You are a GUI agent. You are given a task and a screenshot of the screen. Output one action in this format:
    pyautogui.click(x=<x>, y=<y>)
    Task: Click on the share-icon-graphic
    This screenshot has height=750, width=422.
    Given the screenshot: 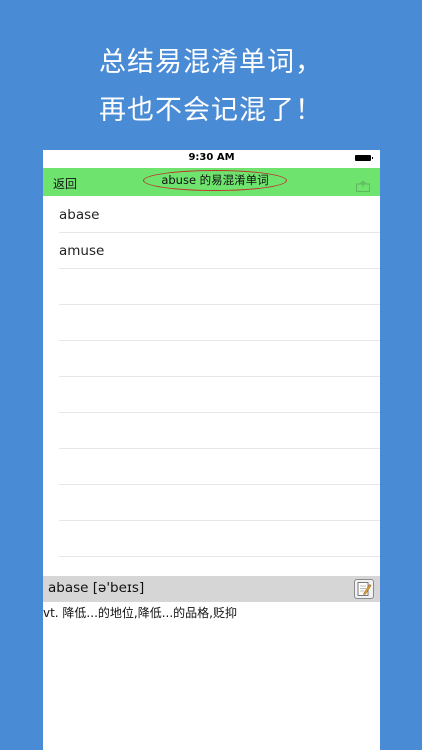 What is the action you would take?
    pyautogui.click(x=363, y=186)
    